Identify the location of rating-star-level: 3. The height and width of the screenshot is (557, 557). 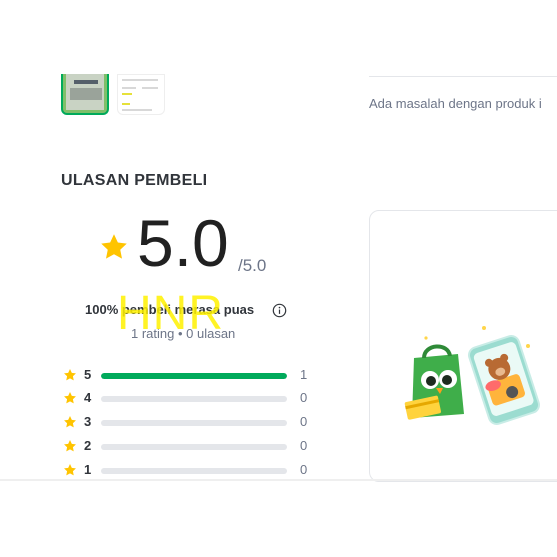
(88, 421).